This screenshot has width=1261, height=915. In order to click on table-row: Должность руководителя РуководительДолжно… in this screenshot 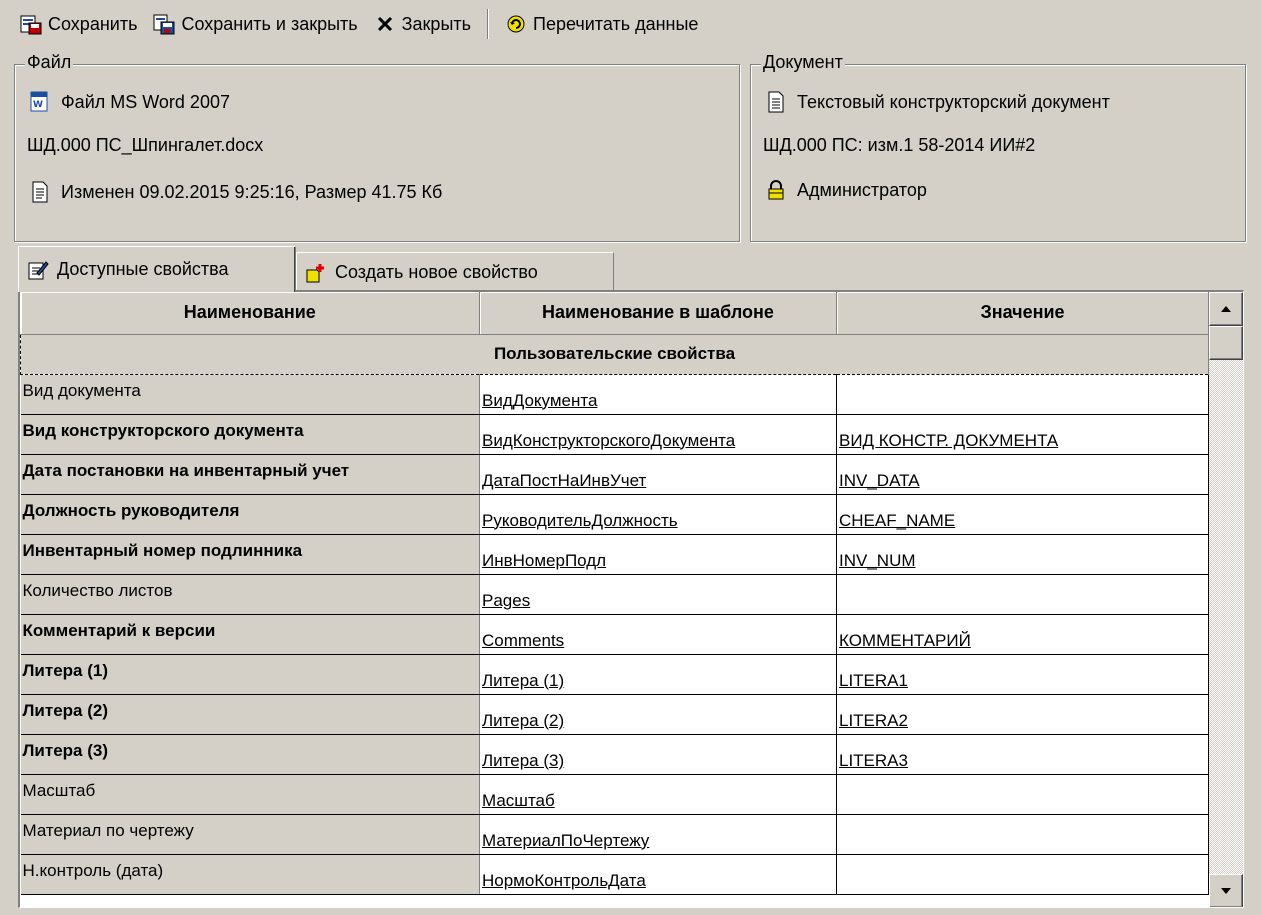, I will do `click(614, 514)`.